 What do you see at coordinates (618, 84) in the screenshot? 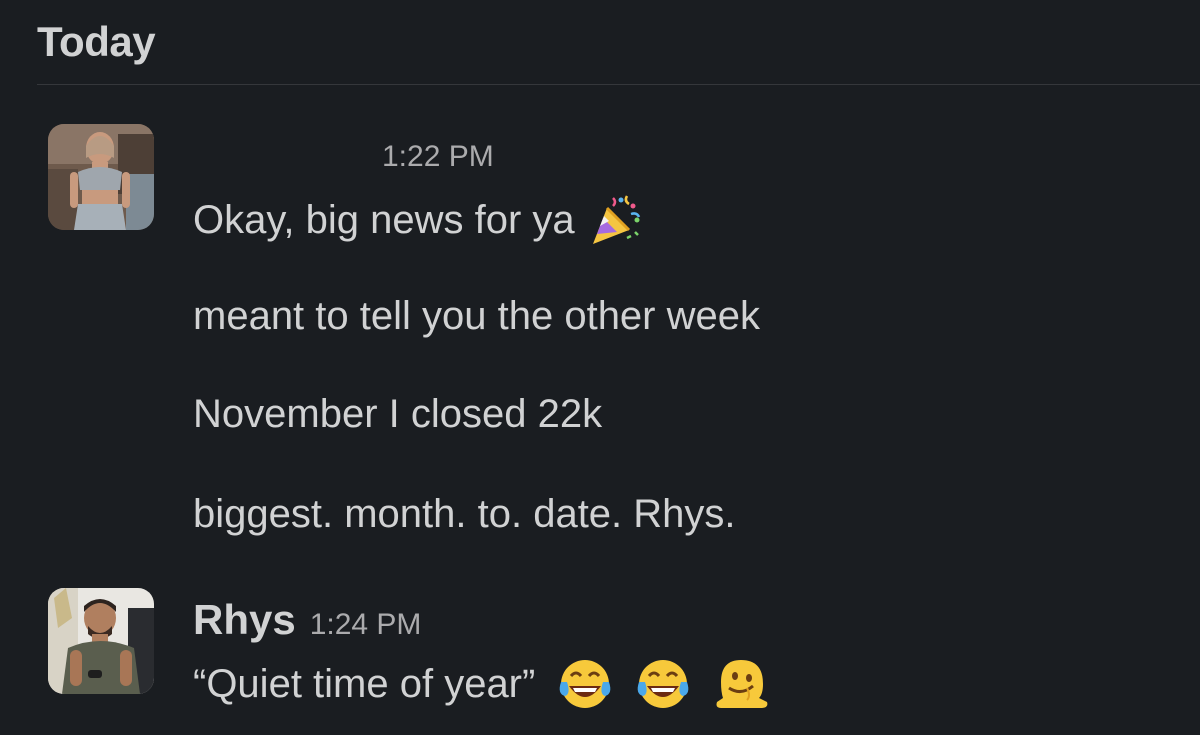
I see `day-divider` at bounding box center [618, 84].